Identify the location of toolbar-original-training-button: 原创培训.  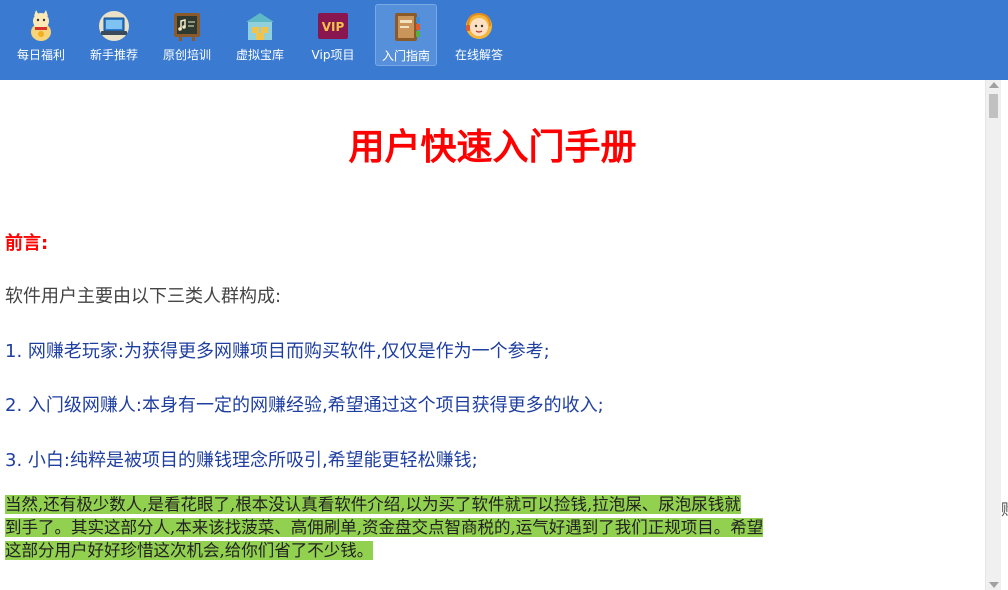
(187, 35).